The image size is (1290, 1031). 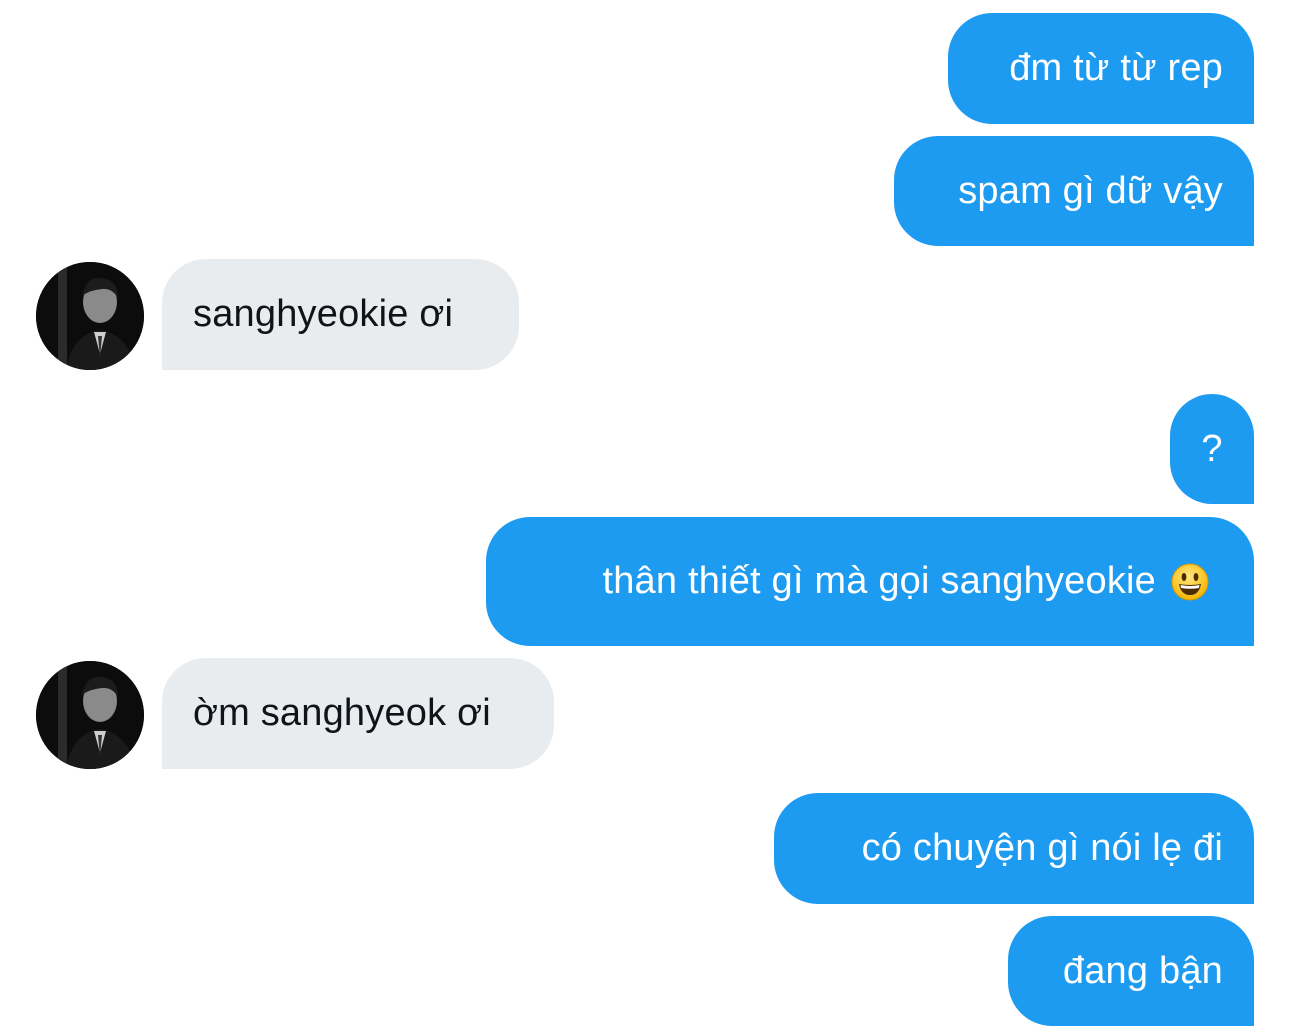 What do you see at coordinates (1190, 581) in the screenshot?
I see `grinning-face-emoji` at bounding box center [1190, 581].